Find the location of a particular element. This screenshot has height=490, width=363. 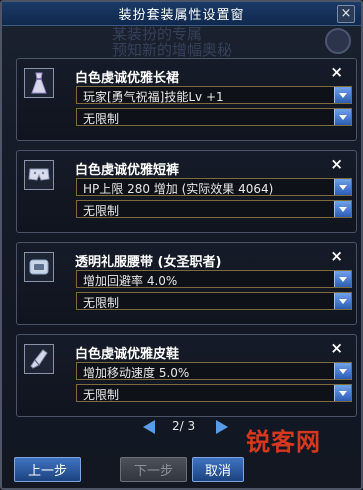

option-dropdown-1: 玩家[勇气祝福]技能Lv +1 is located at coordinates (214, 95).